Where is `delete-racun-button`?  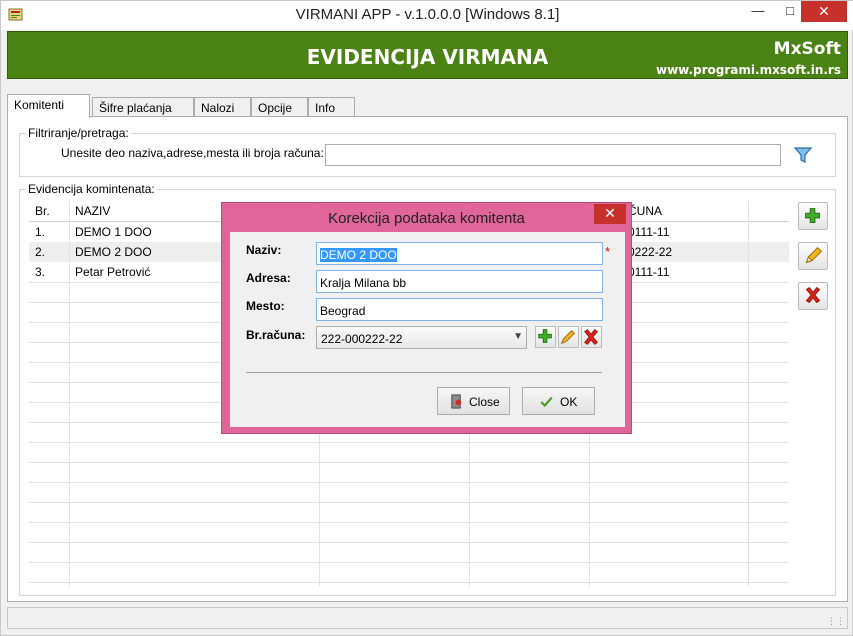
delete-racun-button is located at coordinates (591, 337).